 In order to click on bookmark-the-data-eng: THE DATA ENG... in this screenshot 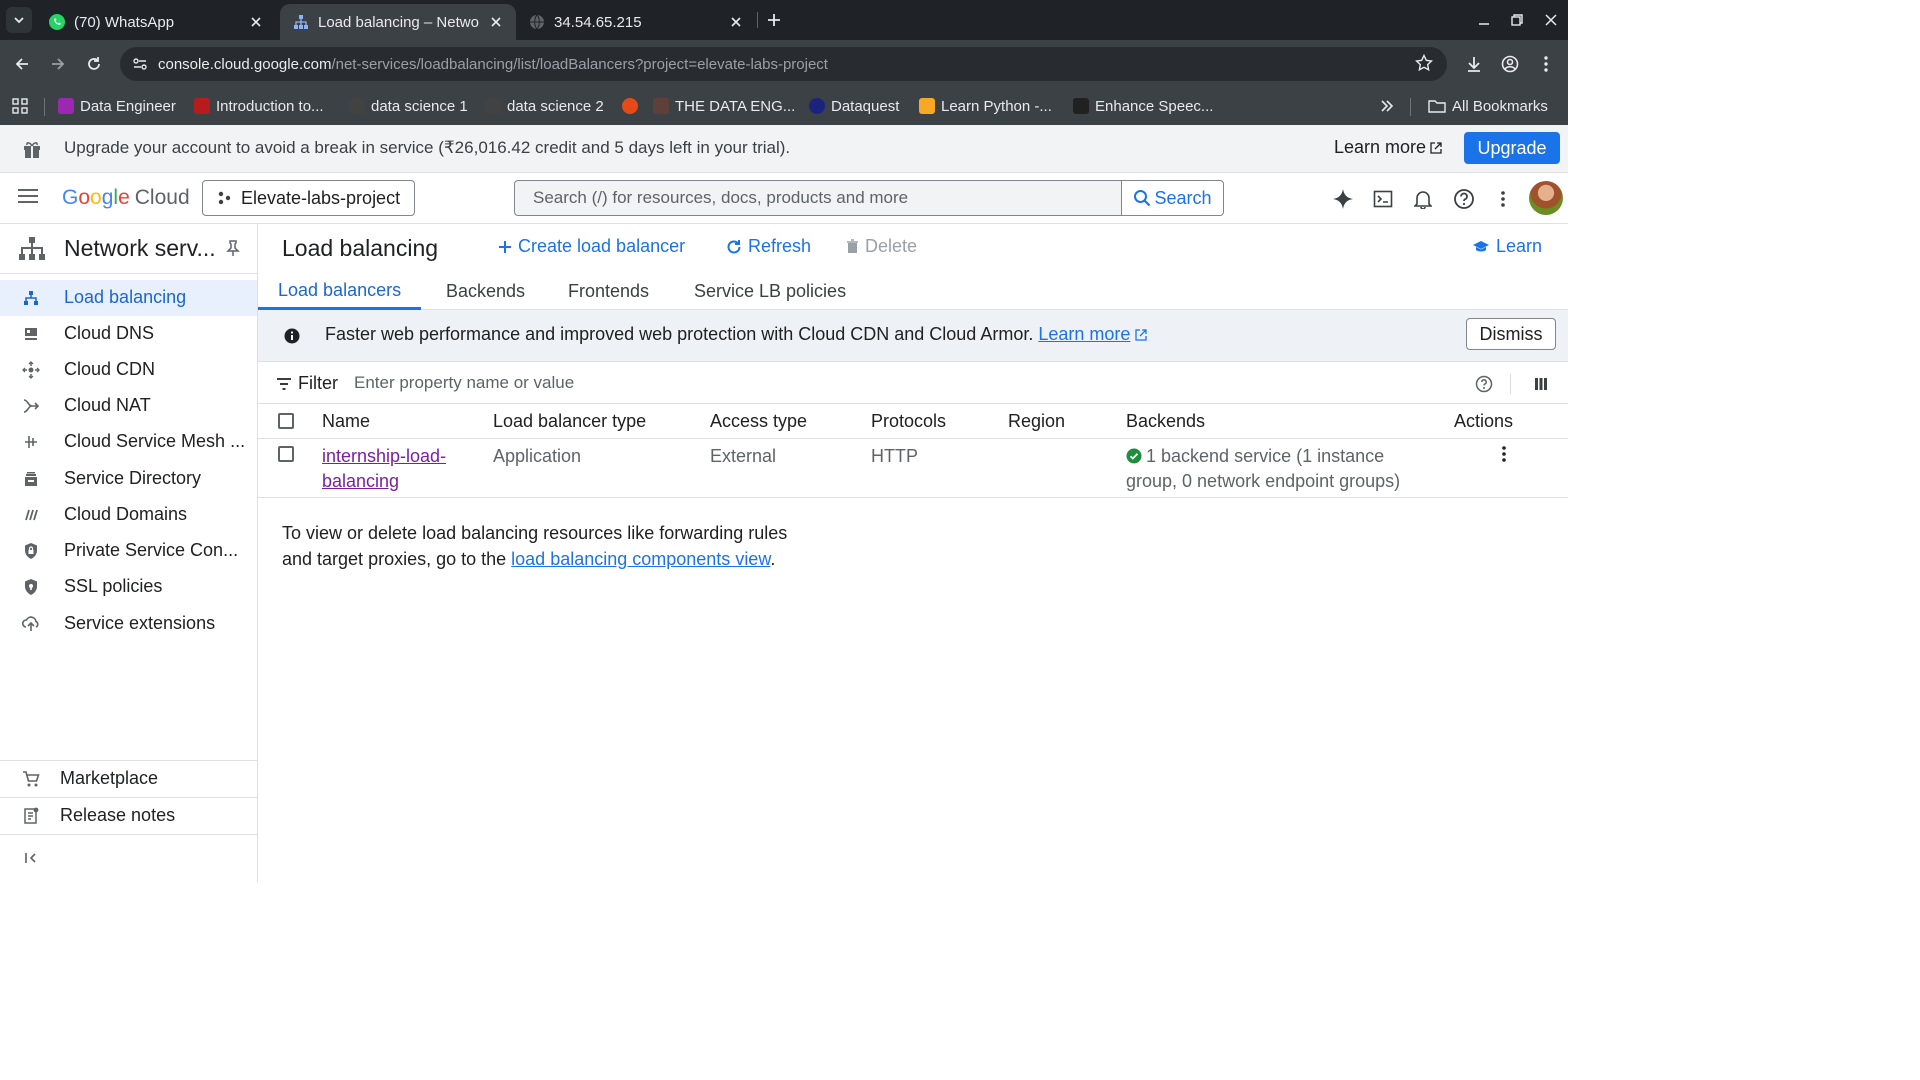, I will do `click(724, 106)`.